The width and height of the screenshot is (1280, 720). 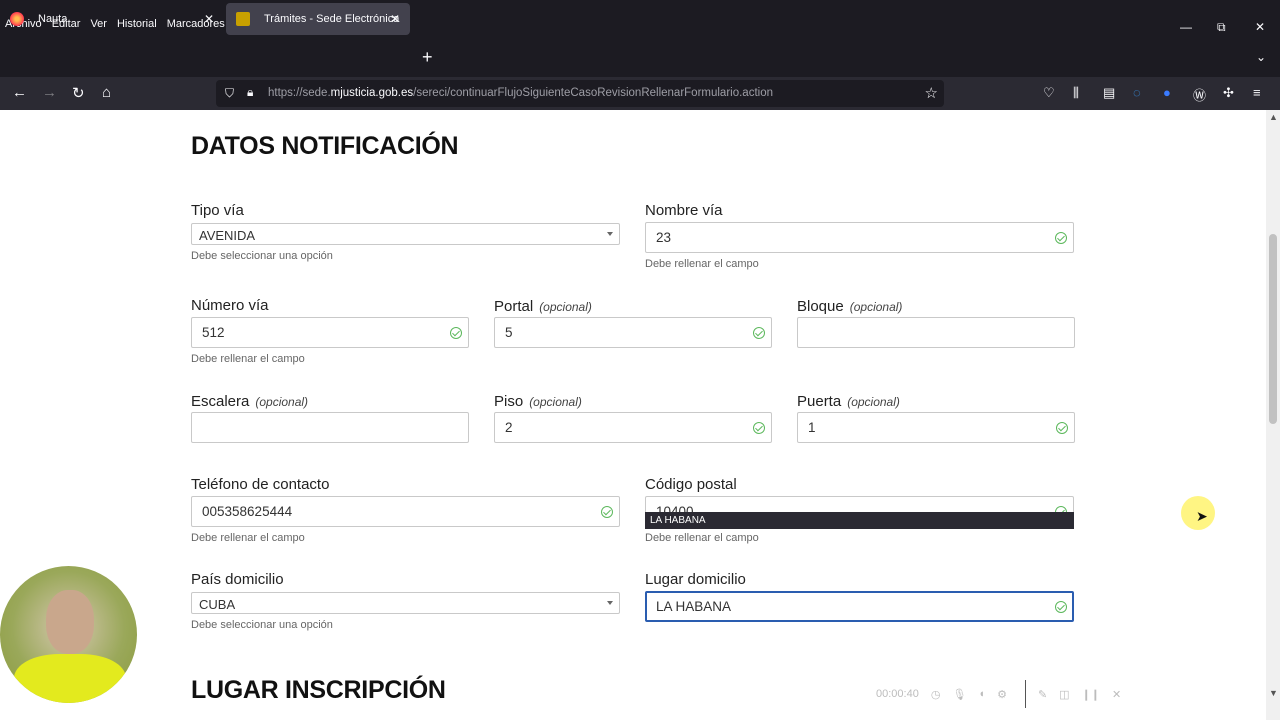 I want to click on telefono-label: Teléfono de contacto, so click(x=260, y=484).